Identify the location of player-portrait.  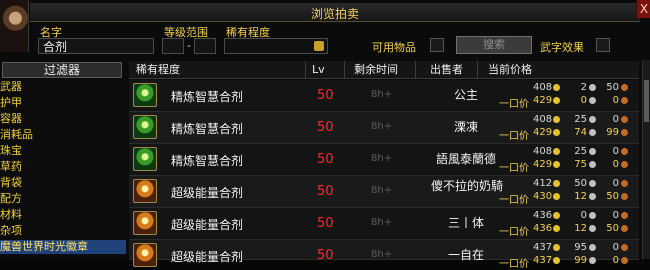
(14, 26).